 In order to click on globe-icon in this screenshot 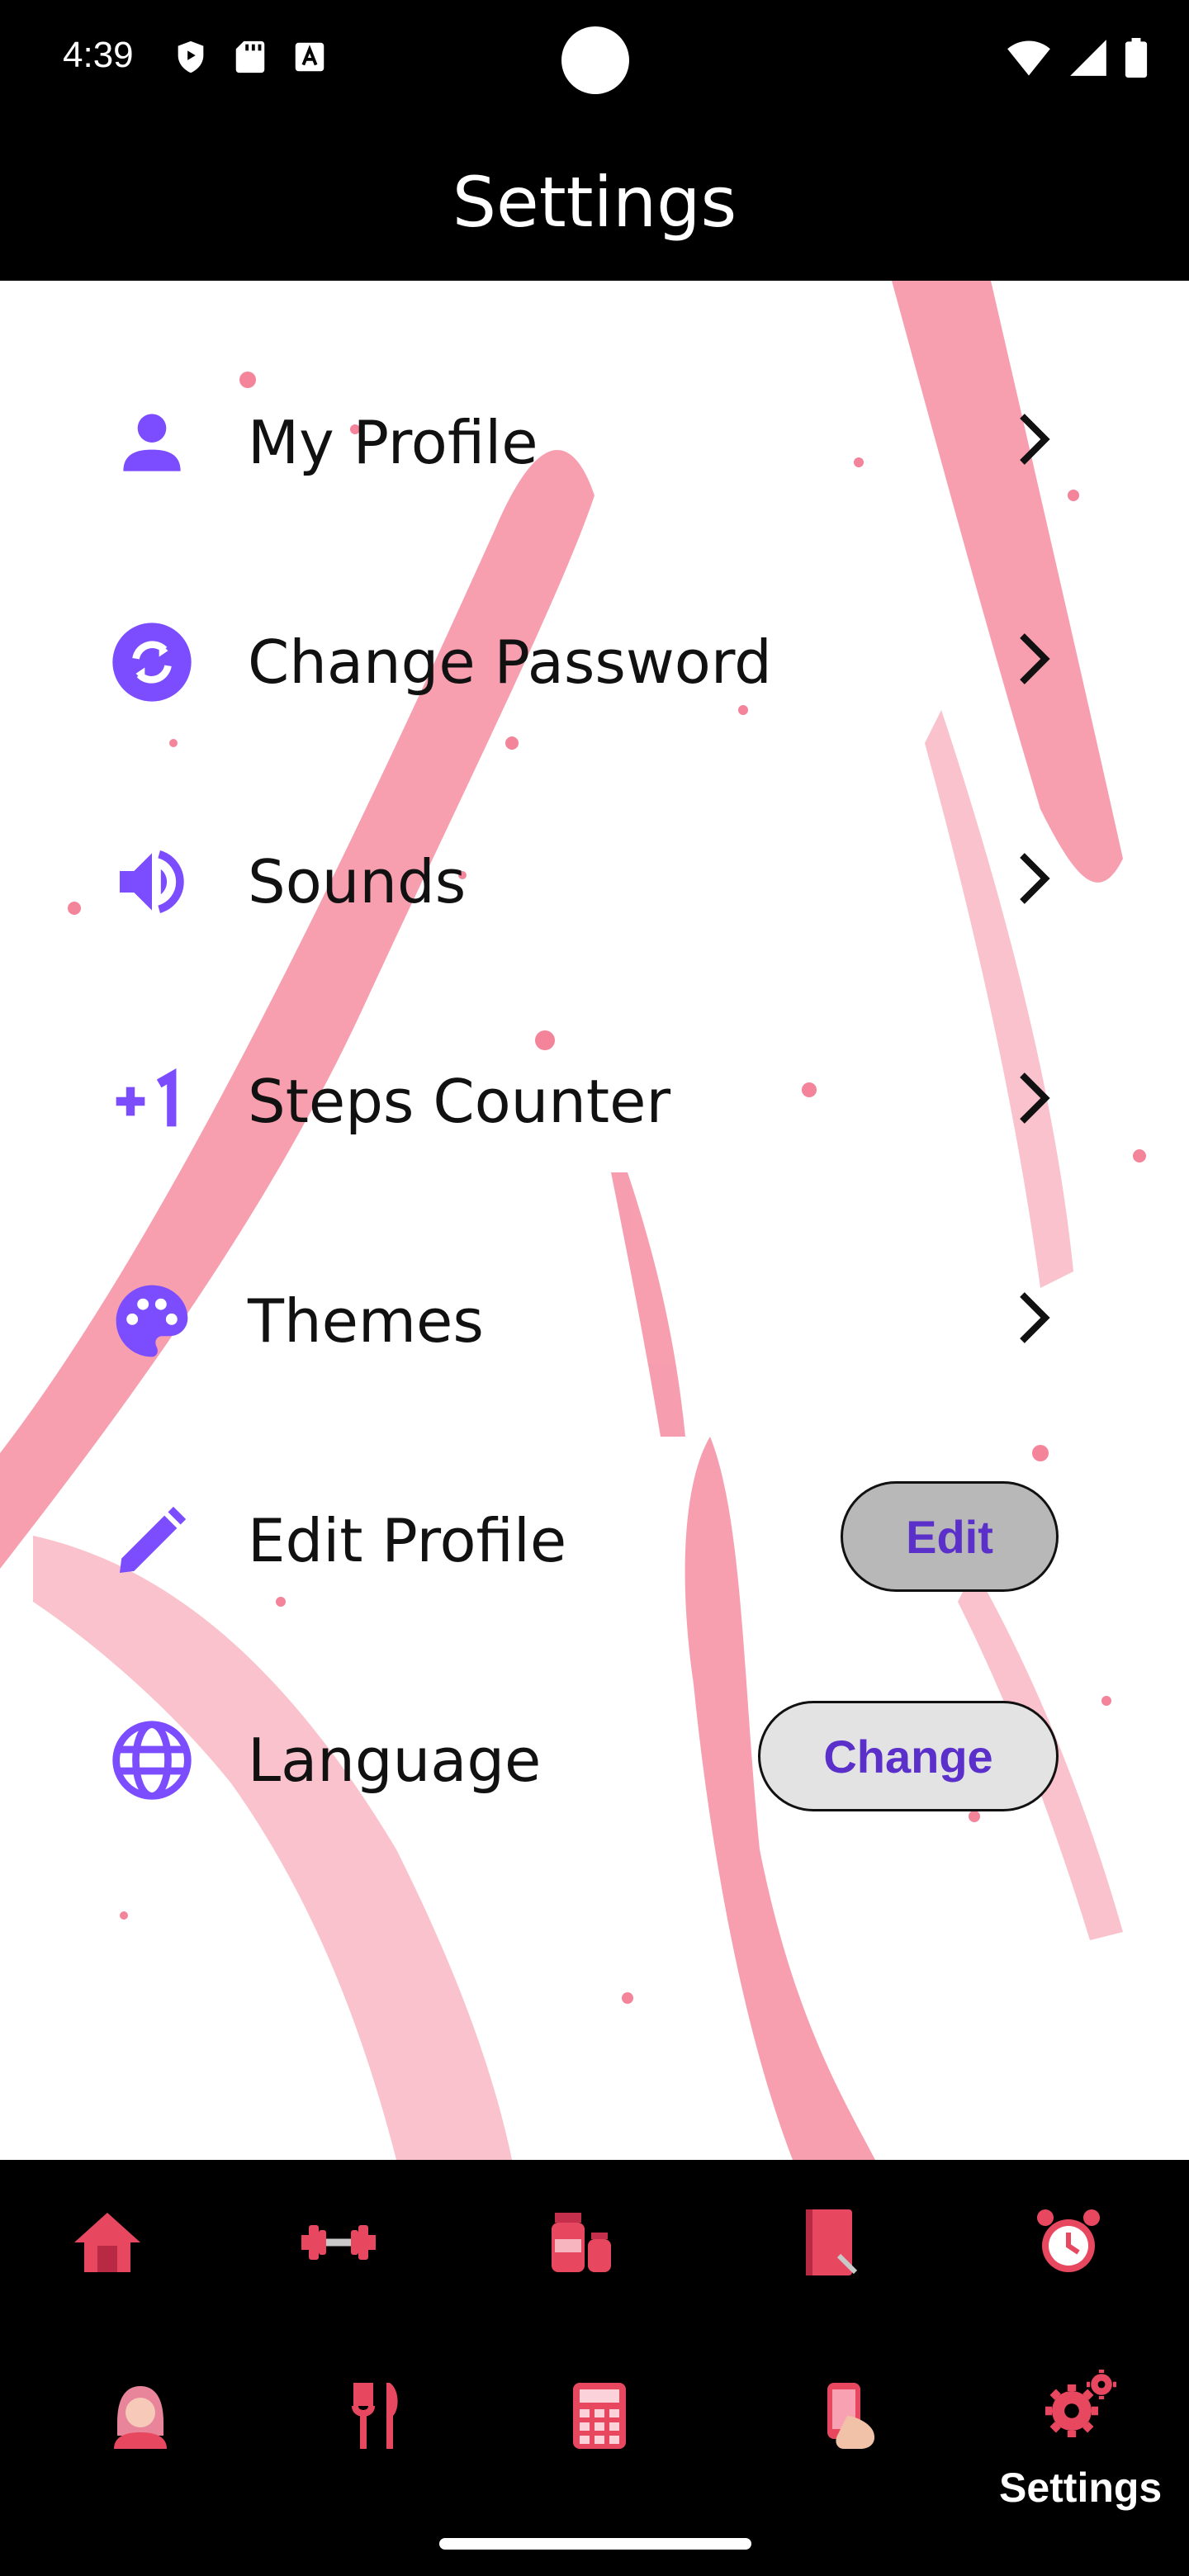, I will do `click(152, 1760)`.